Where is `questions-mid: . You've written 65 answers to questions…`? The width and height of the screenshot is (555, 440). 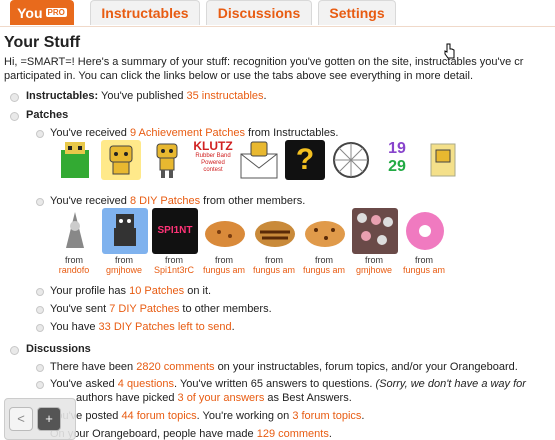
questions-mid: . You've written 65 answers to questions… is located at coordinates (273, 384).